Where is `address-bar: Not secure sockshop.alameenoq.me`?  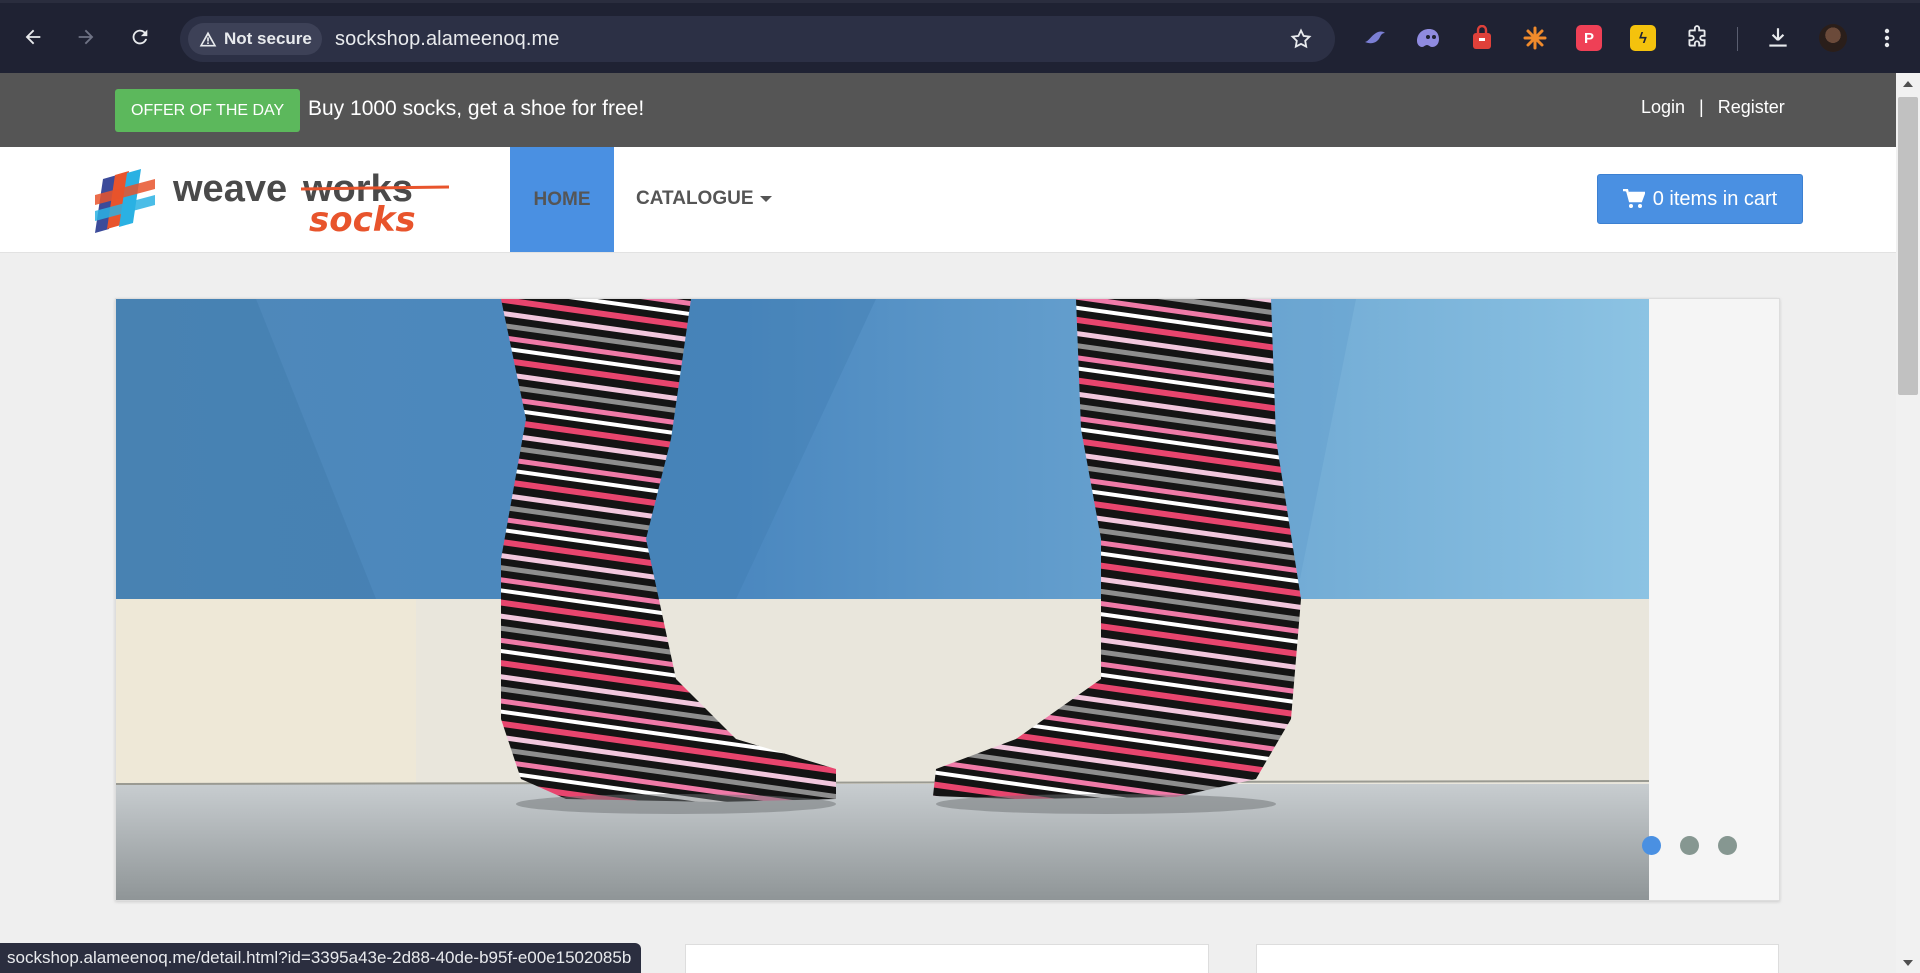 address-bar: Not secure sockshop.alameenoq.me is located at coordinates (757, 39).